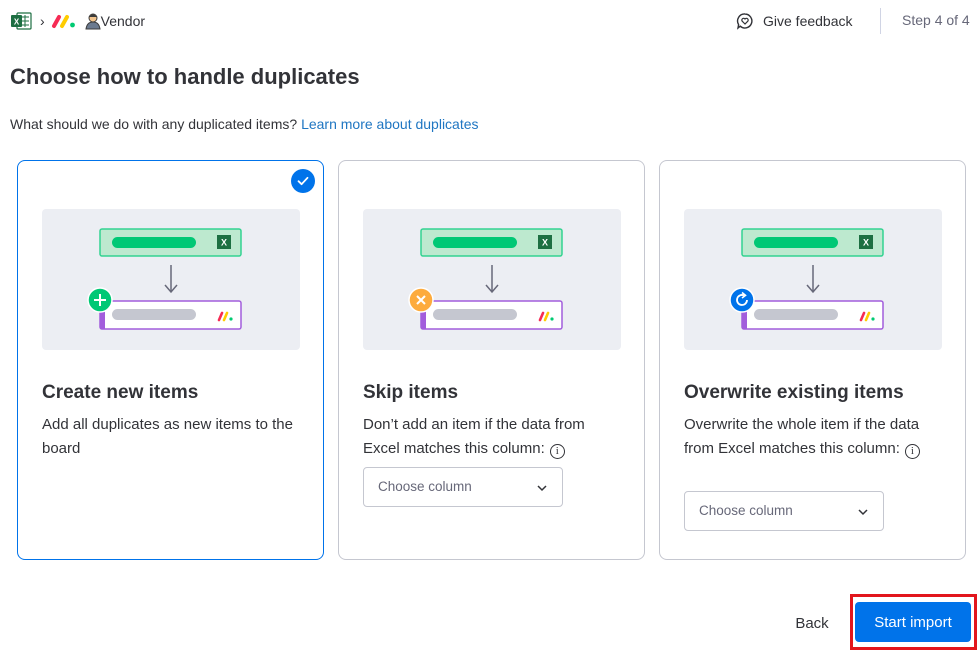 This screenshot has height=651, width=978. I want to click on excel-icon: X, so click(21, 21).